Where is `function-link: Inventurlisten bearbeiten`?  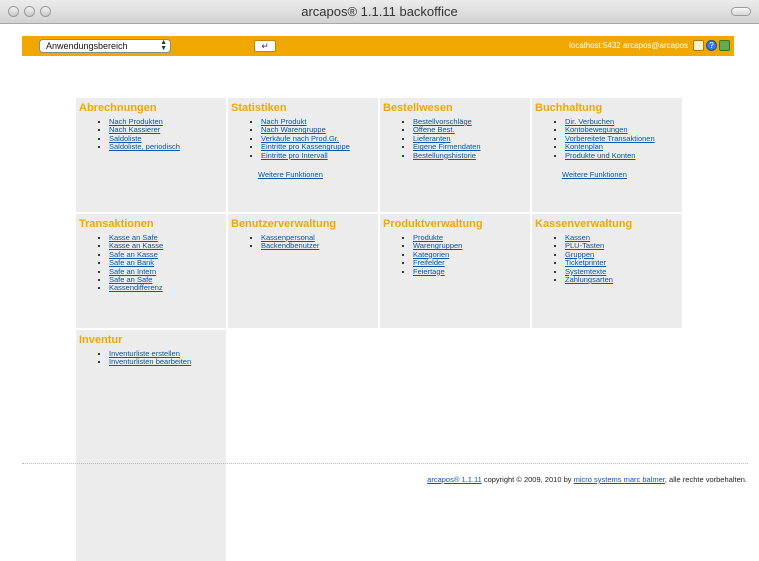
function-link: Inventurlisten bearbeiten is located at coordinates (150, 361).